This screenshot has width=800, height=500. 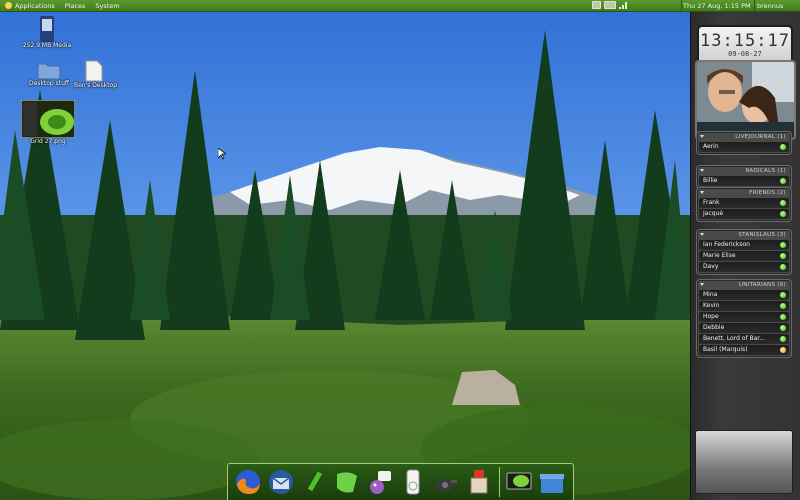 I want to click on buddy-name: Hope, so click(x=711, y=316).